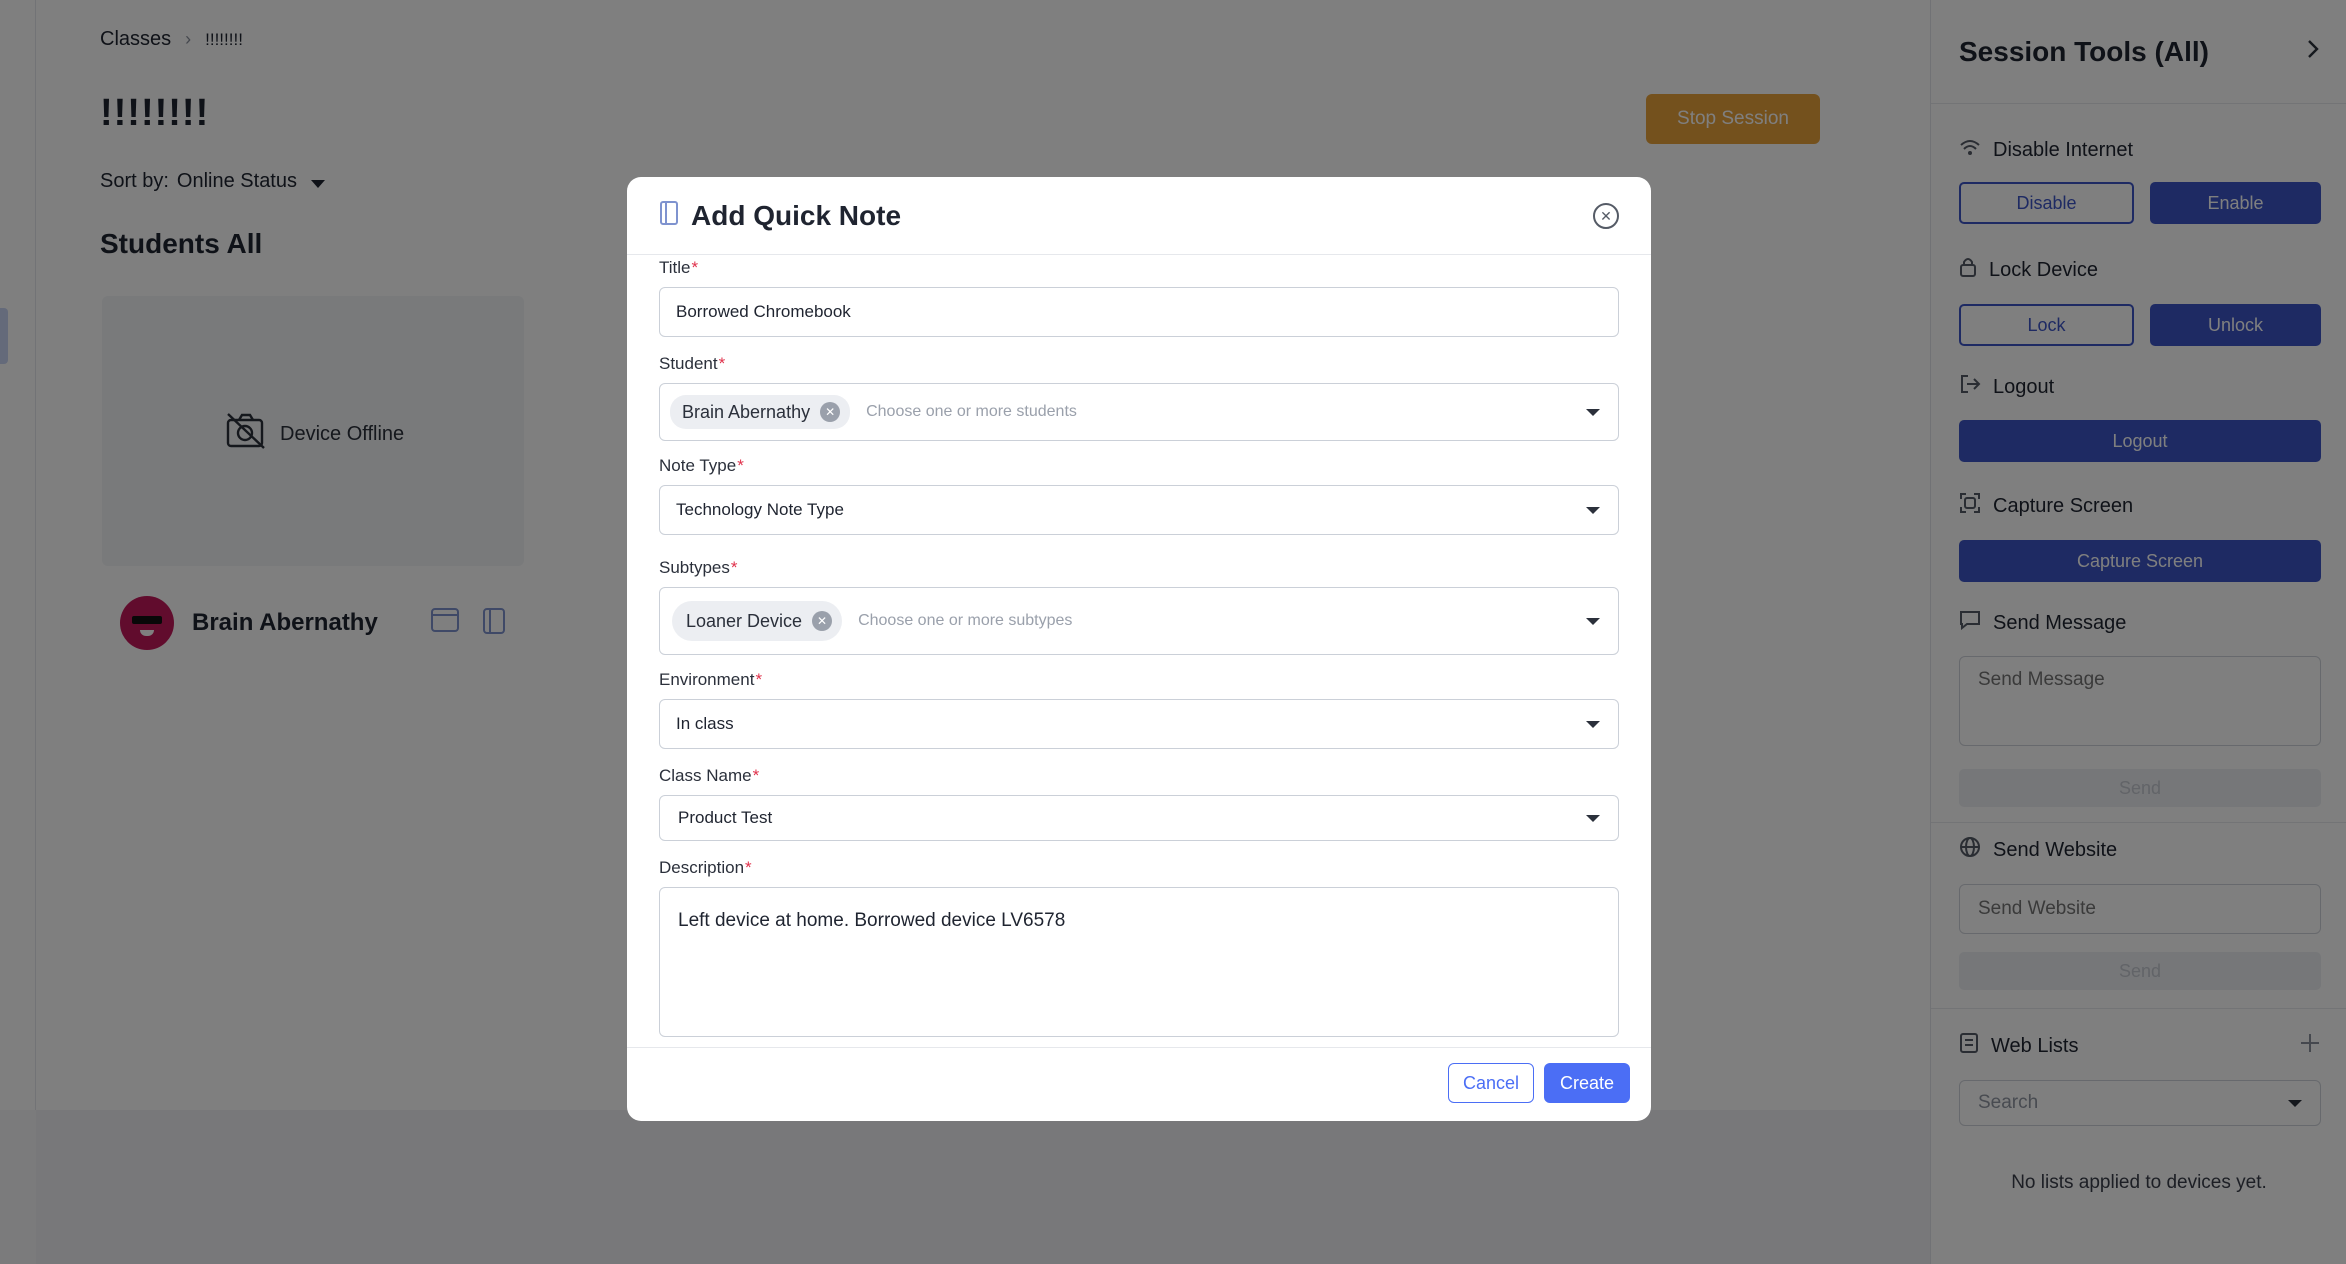 This screenshot has width=2346, height=1264. What do you see at coordinates (1139, 818) in the screenshot?
I see `class-name-select: Product Test` at bounding box center [1139, 818].